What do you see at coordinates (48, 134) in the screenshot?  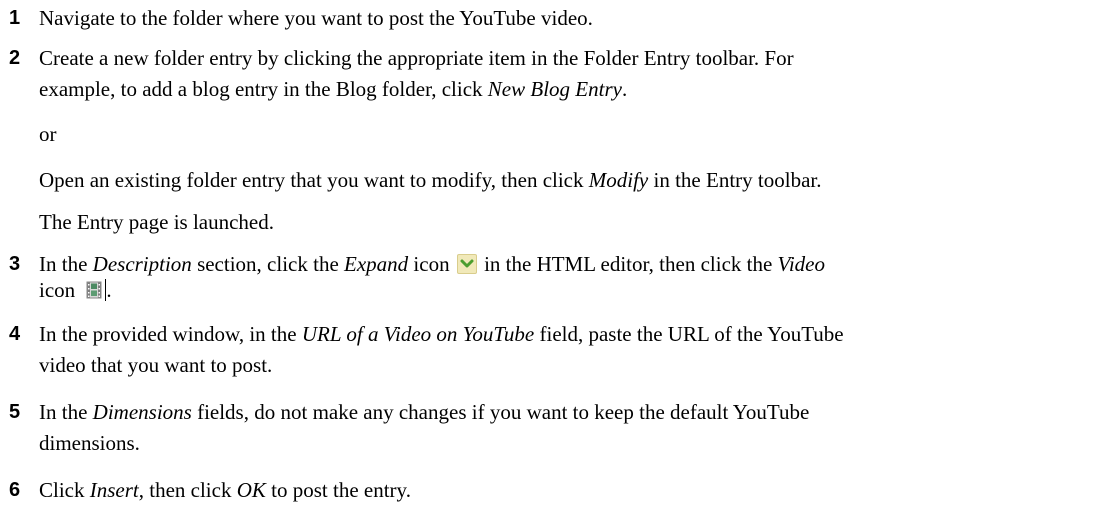 I see `or-label: or` at bounding box center [48, 134].